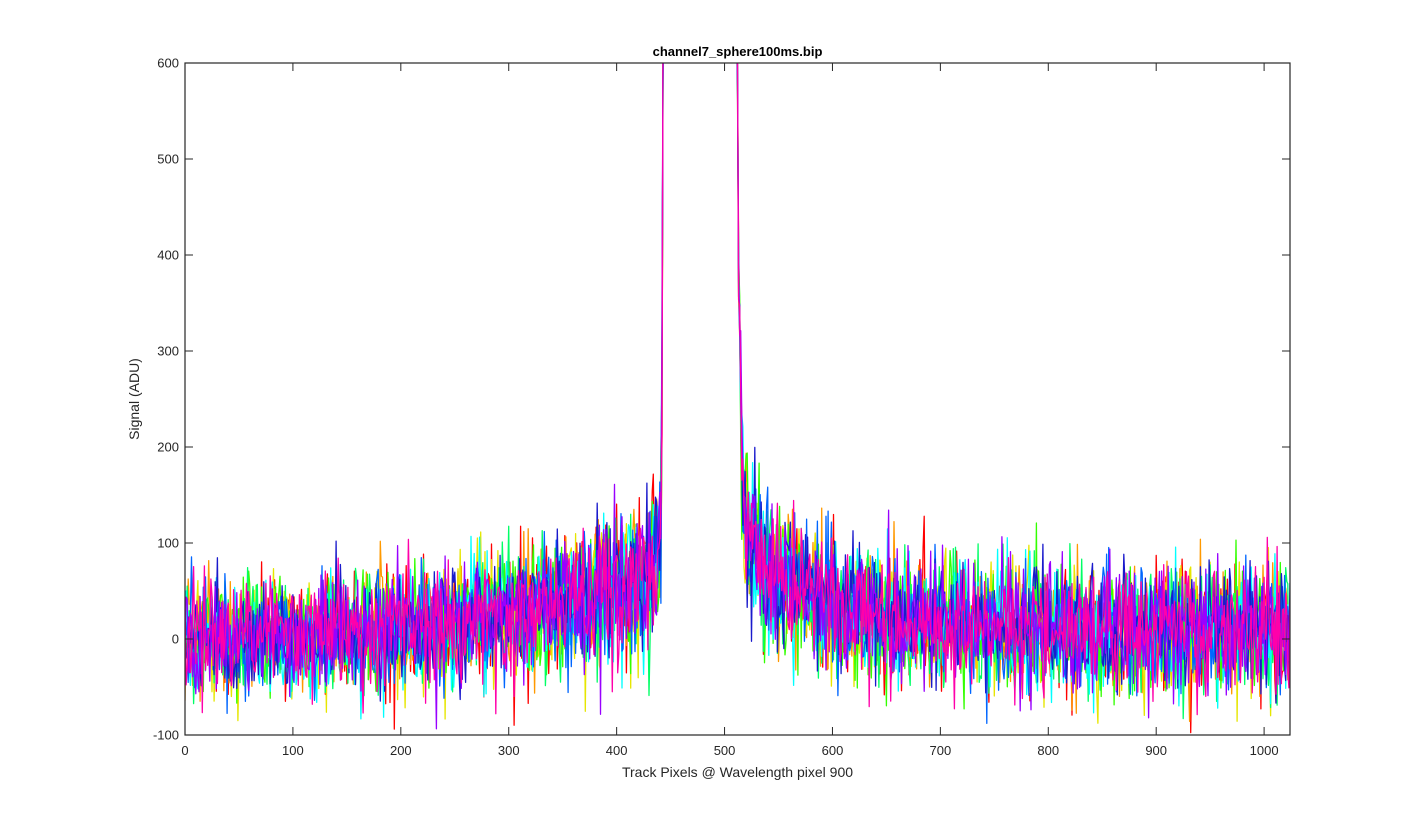 This screenshot has width=1425, height=830. What do you see at coordinates (293, 750) in the screenshot?
I see `x-tick-label: 100` at bounding box center [293, 750].